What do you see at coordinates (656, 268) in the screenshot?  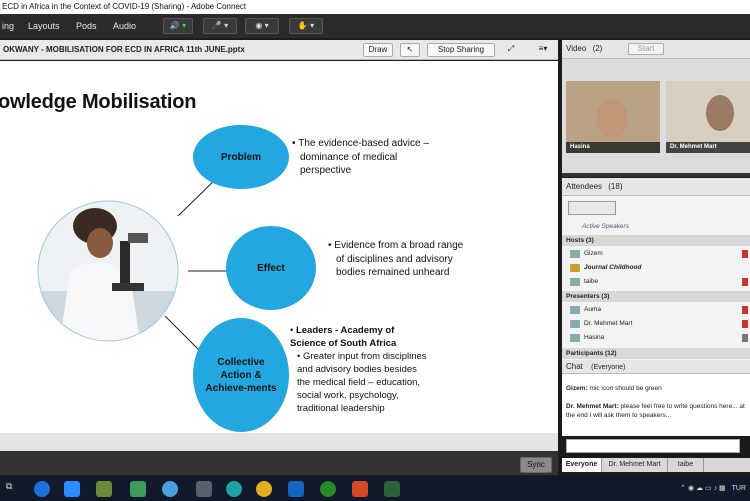 I see `attendee-row: Journal Childhood` at bounding box center [656, 268].